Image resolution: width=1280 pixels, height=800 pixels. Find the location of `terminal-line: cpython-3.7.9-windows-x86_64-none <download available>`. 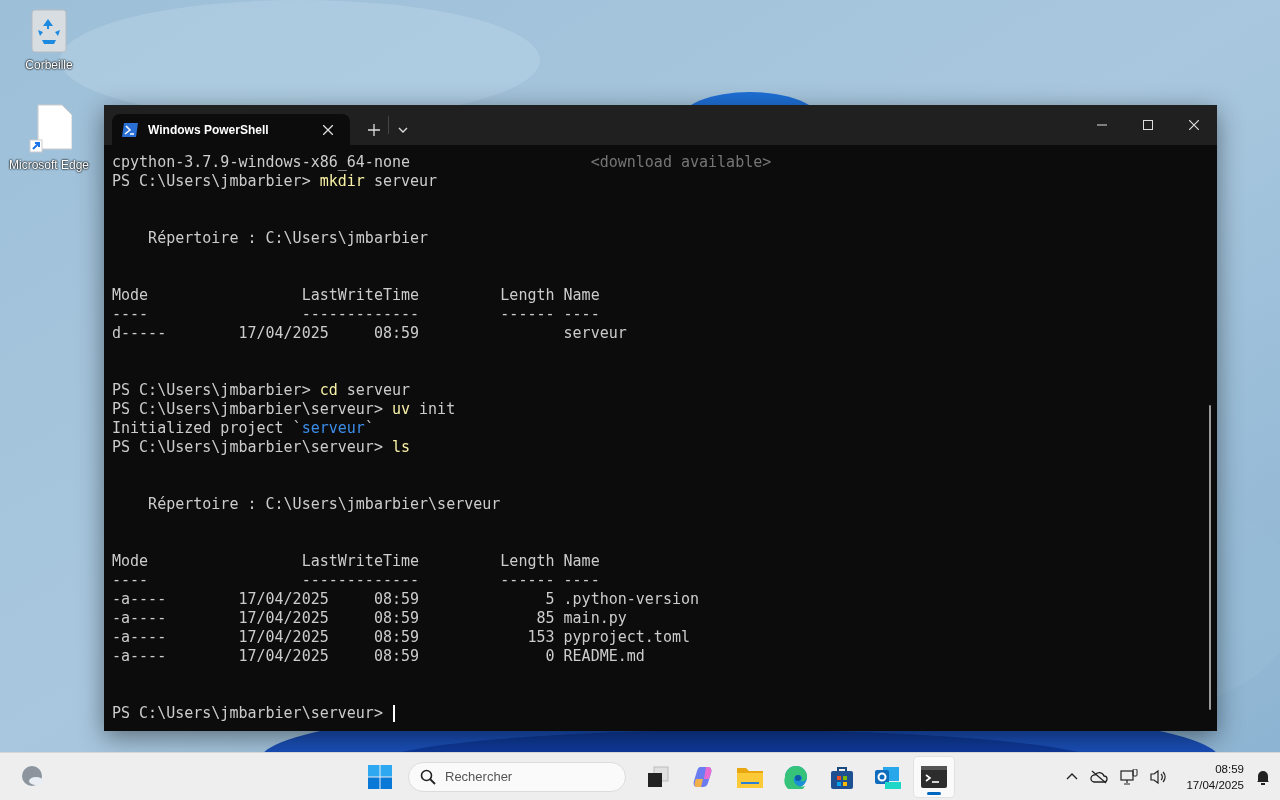

terminal-line: cpython-3.7.9-windows-x86_64-none <download available> is located at coordinates (442, 162).